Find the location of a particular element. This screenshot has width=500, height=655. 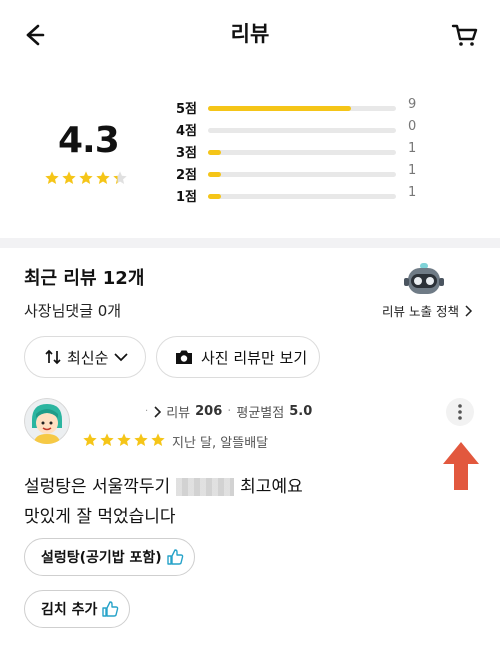

average-stars is located at coordinates (86, 178).